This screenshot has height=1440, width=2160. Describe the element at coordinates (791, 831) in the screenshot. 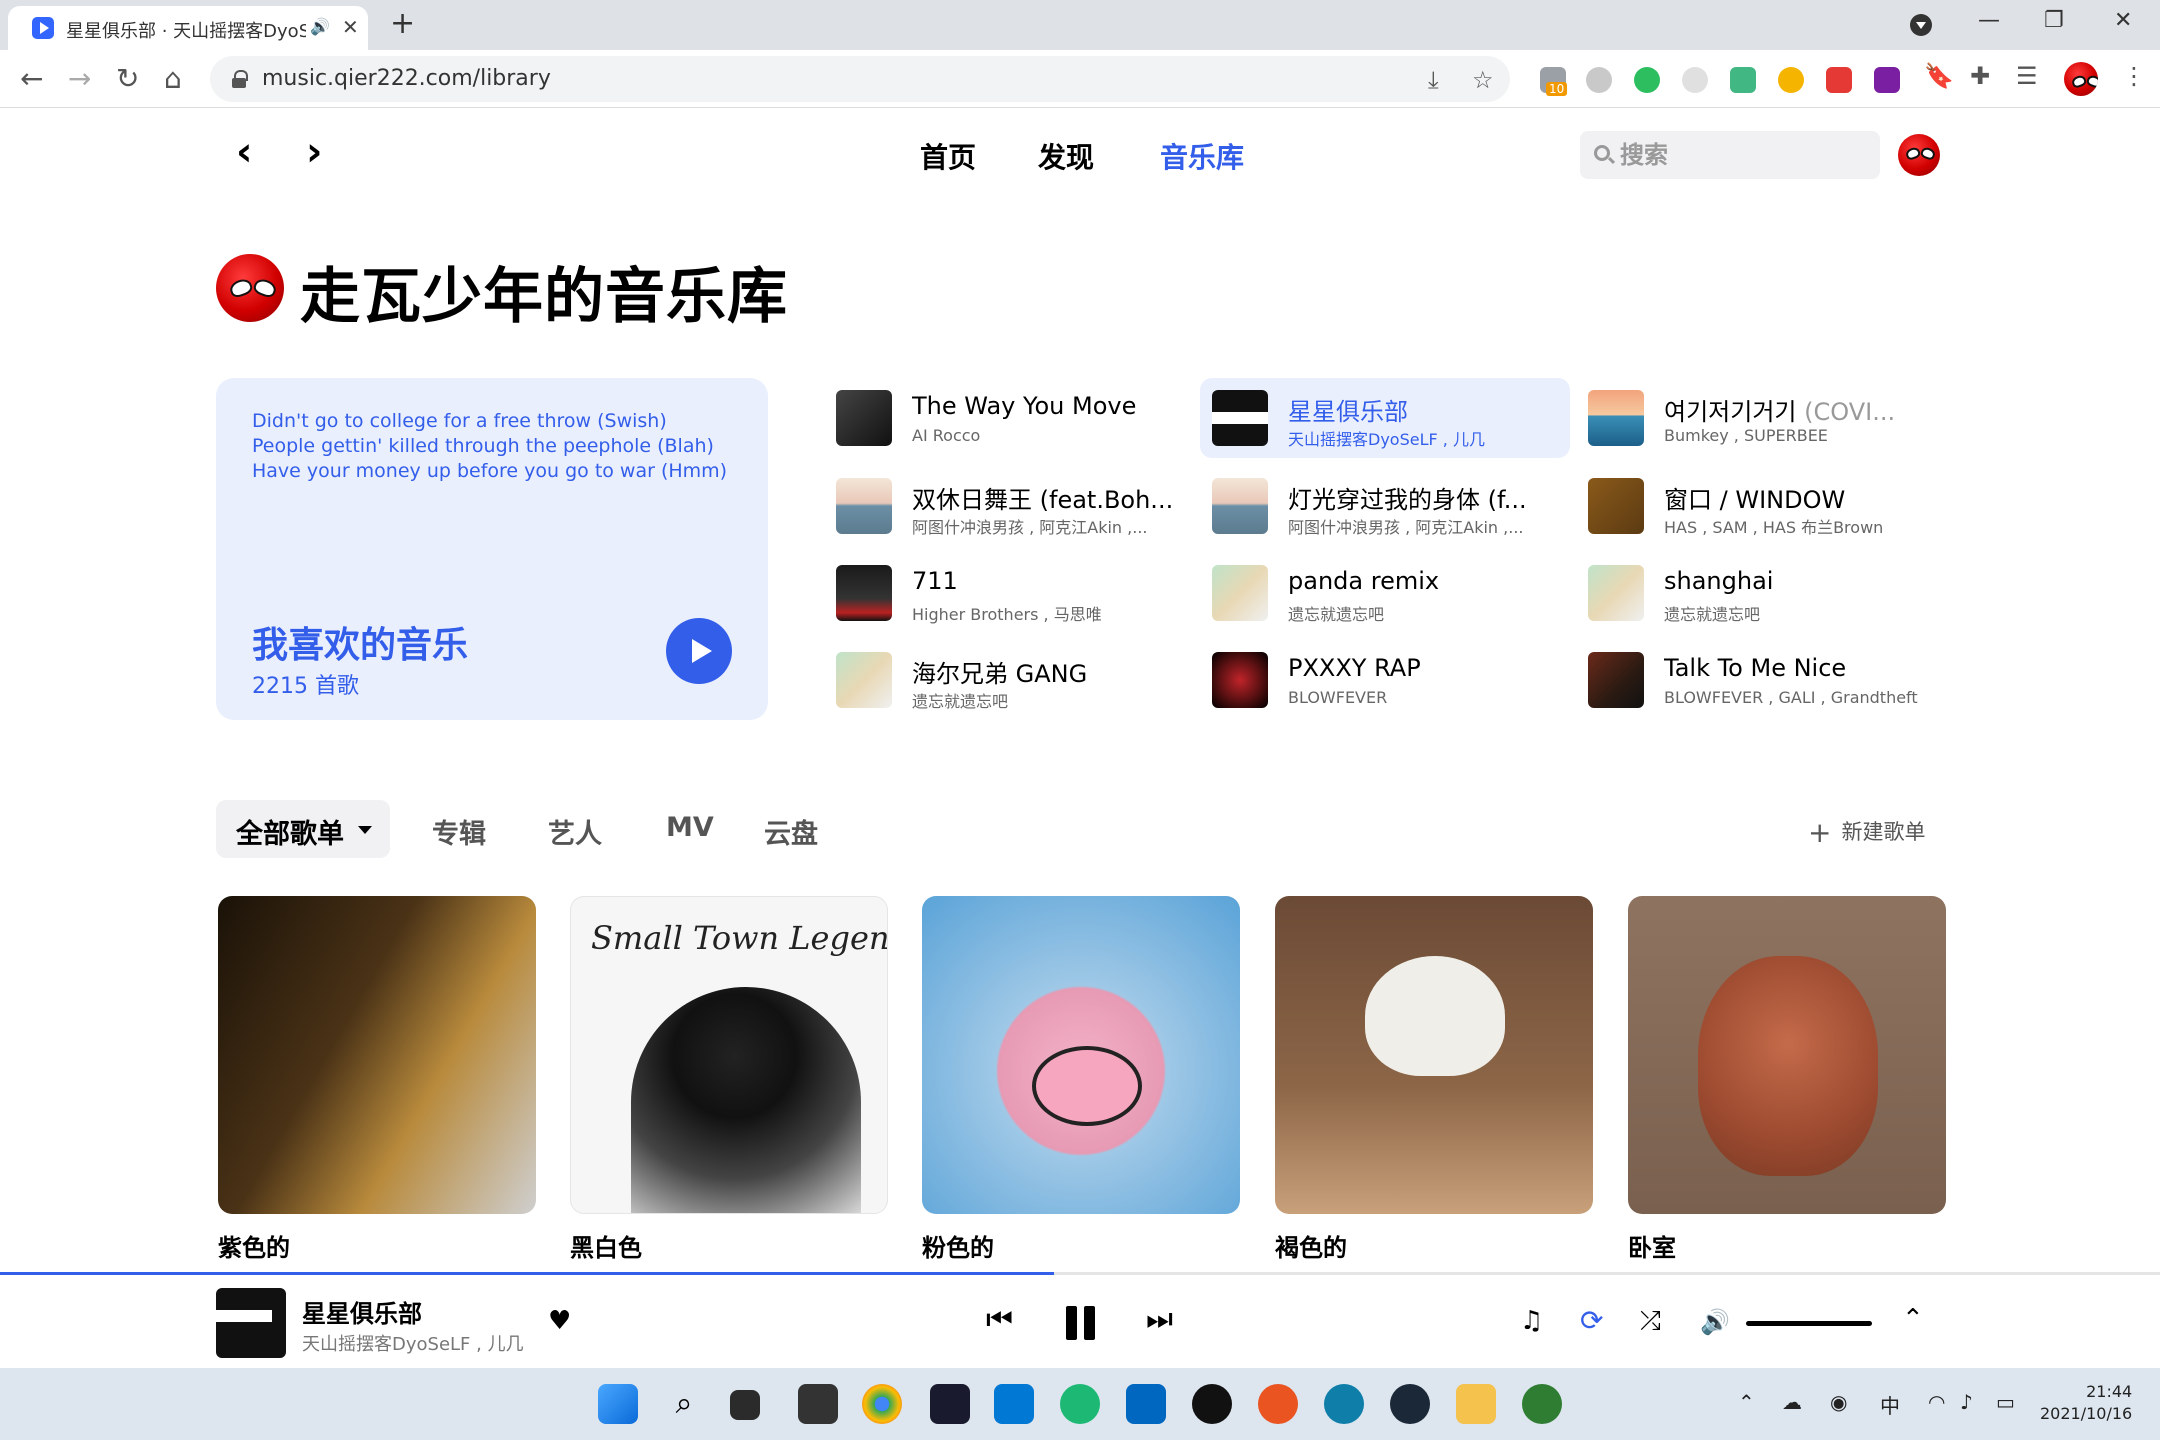

I see `tab-cloud: 云盘` at that location.